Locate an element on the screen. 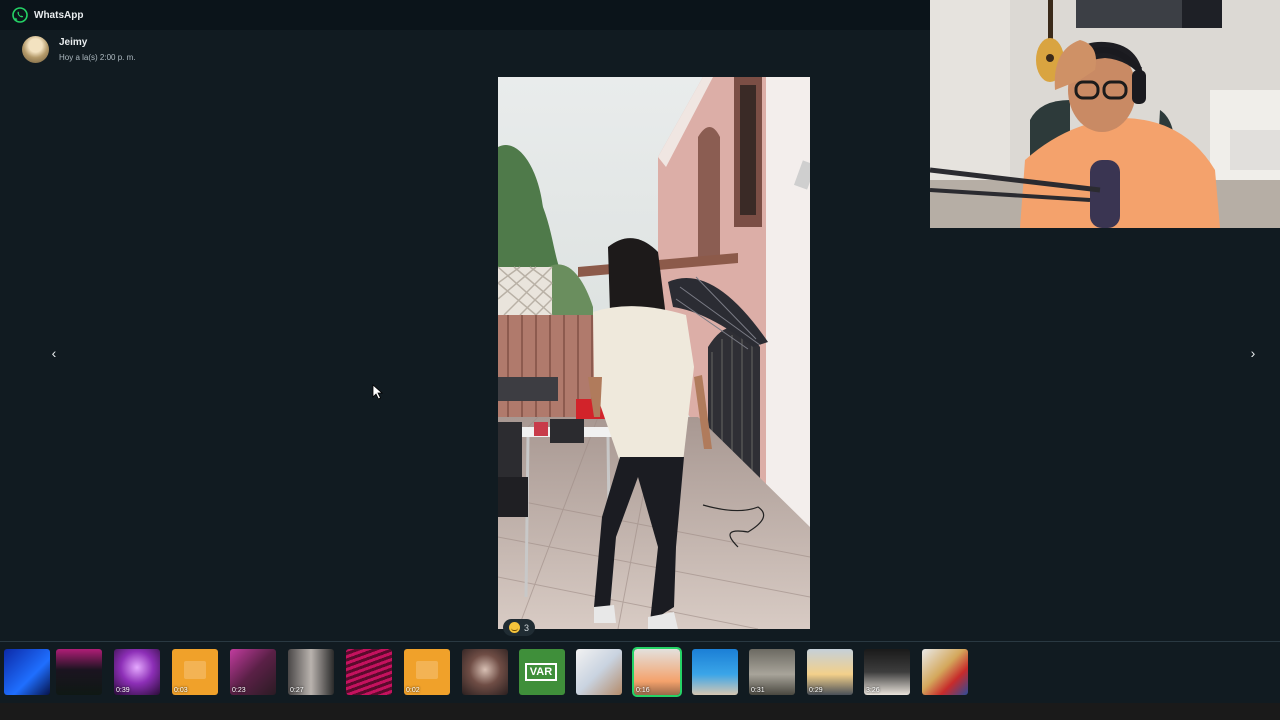 The image size is (1280, 720). app-title: WhatsApp is located at coordinates (59, 15).